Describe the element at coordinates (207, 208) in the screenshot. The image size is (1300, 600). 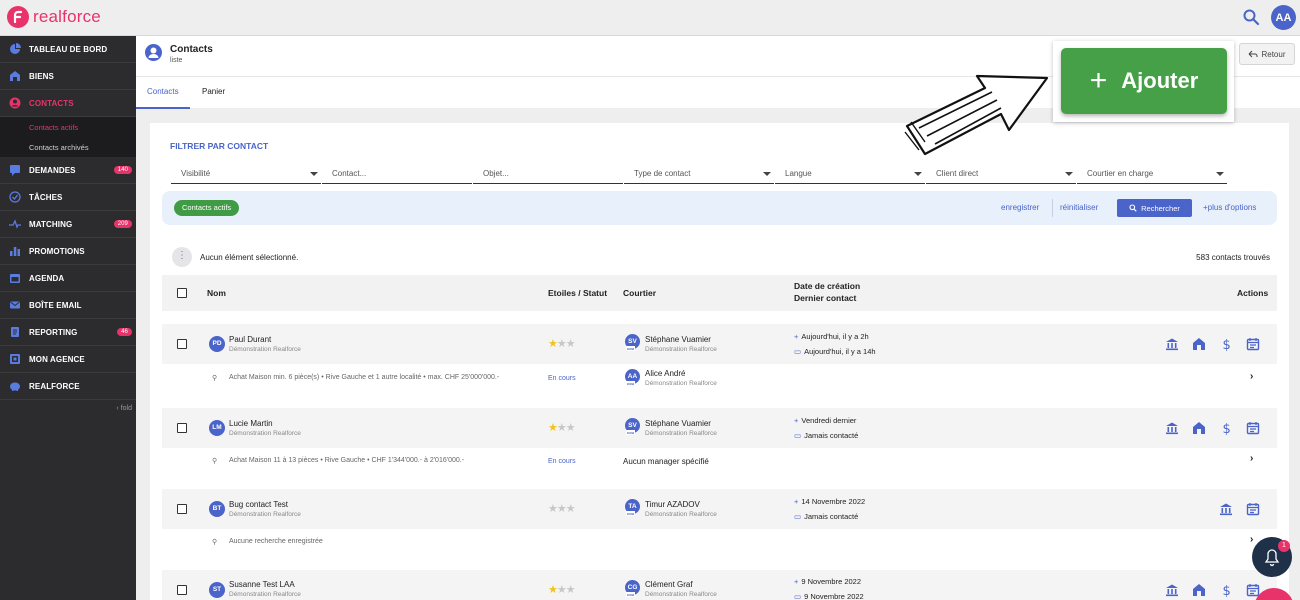
I see `active-filter-chip: Contacts actifs` at that location.